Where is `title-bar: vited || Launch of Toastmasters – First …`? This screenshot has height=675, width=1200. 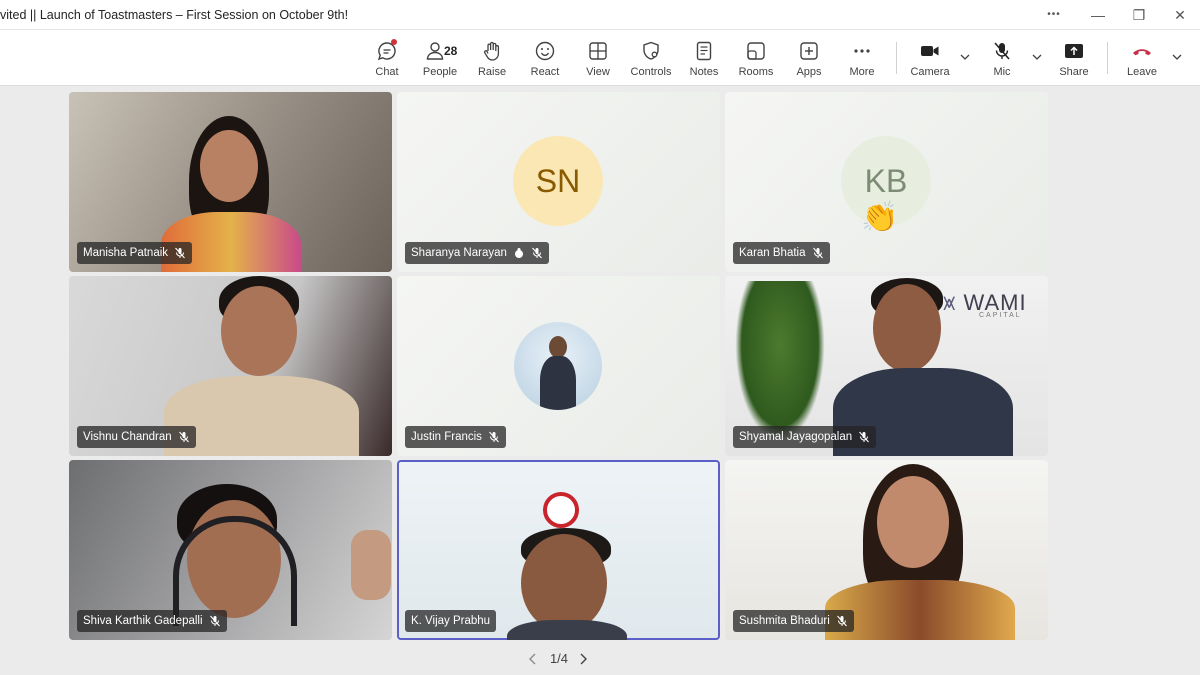
title-bar: vited || Launch of Toastmasters – First … is located at coordinates (600, 15).